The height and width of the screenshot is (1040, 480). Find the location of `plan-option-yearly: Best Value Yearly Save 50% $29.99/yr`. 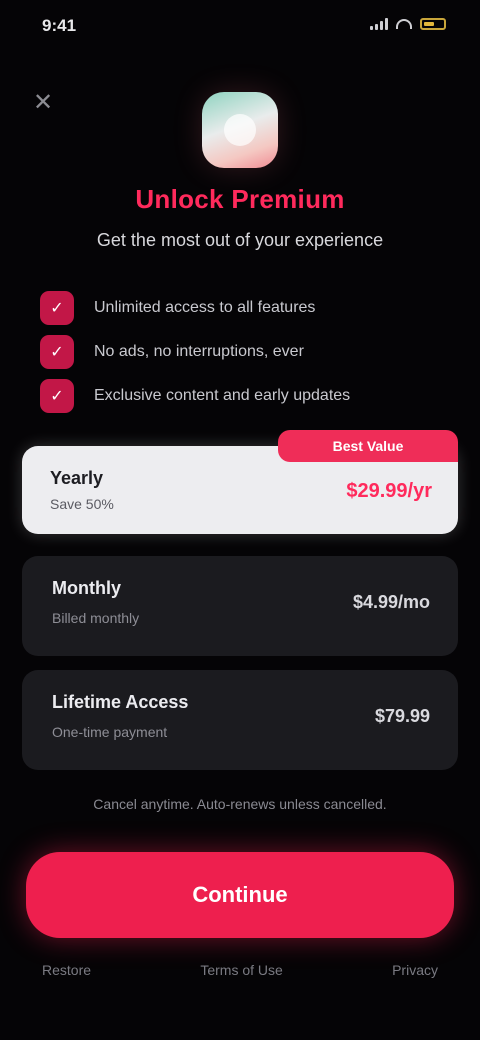

plan-option-yearly: Best Value Yearly Save 50% $29.99/yr is located at coordinates (240, 482).